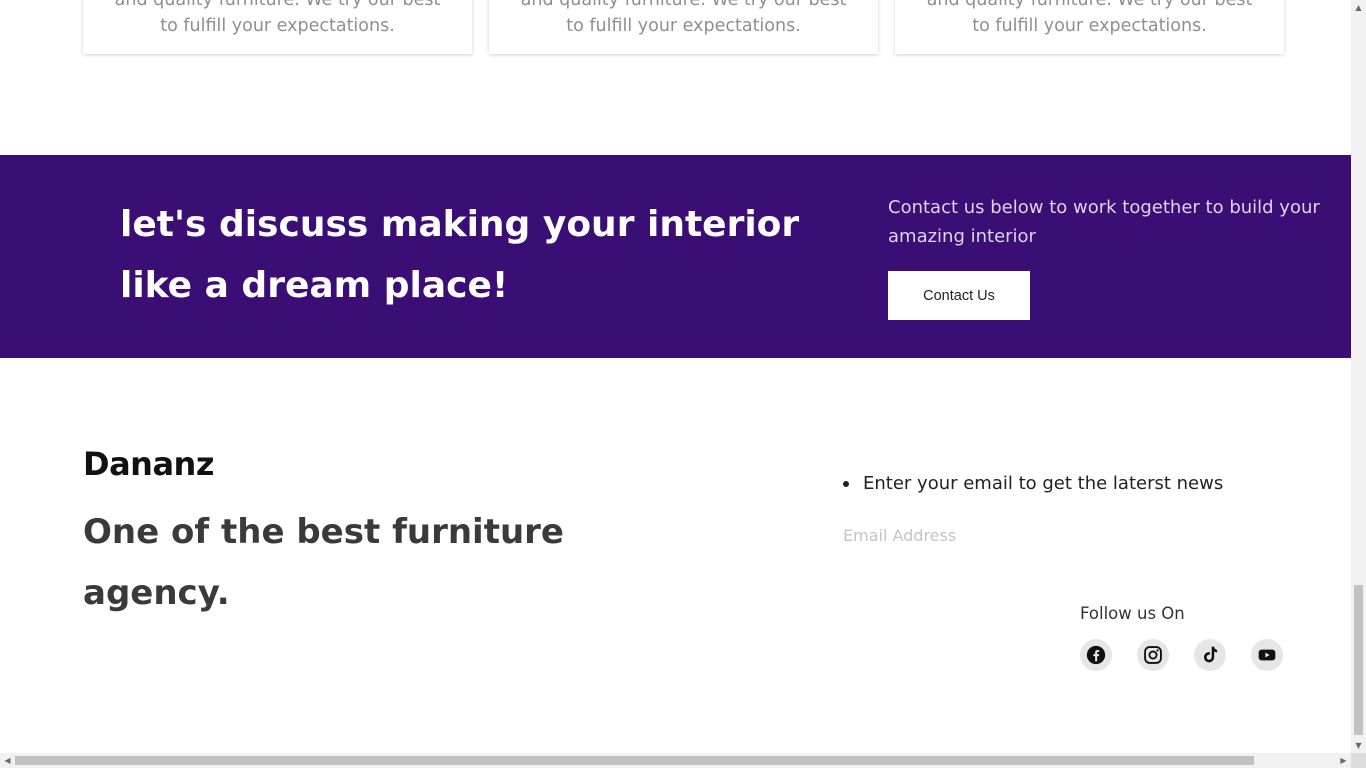  What do you see at coordinates (1358, 745) in the screenshot?
I see `scroll-down-arrow-icon: ▼` at bounding box center [1358, 745].